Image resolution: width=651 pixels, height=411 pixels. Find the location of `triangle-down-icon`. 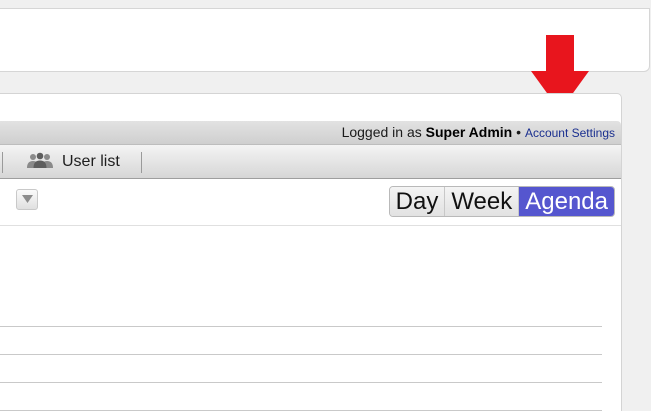

triangle-down-icon is located at coordinates (27, 200).